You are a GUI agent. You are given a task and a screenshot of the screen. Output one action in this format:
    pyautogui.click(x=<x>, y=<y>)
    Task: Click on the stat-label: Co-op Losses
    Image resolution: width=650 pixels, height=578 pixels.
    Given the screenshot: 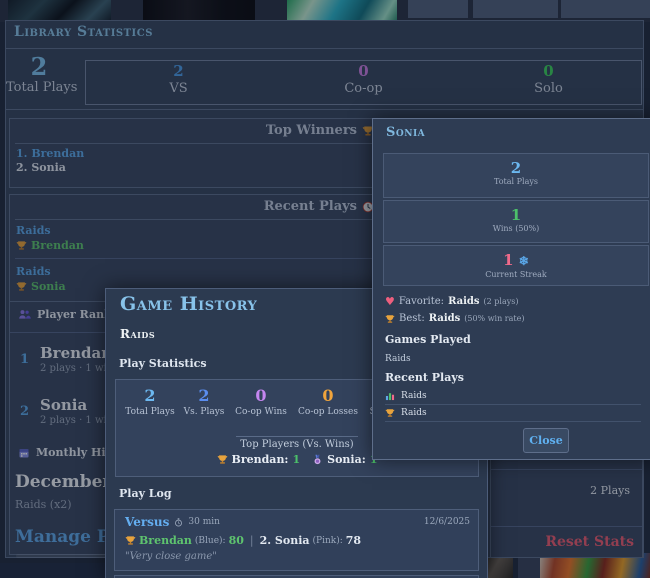 What is the action you would take?
    pyautogui.click(x=328, y=412)
    